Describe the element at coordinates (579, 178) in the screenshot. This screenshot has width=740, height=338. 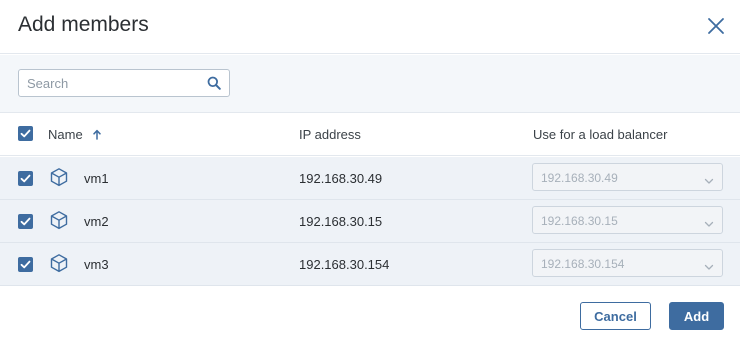
I see `load-balancer-ip-value: 192.168.30.49` at that location.